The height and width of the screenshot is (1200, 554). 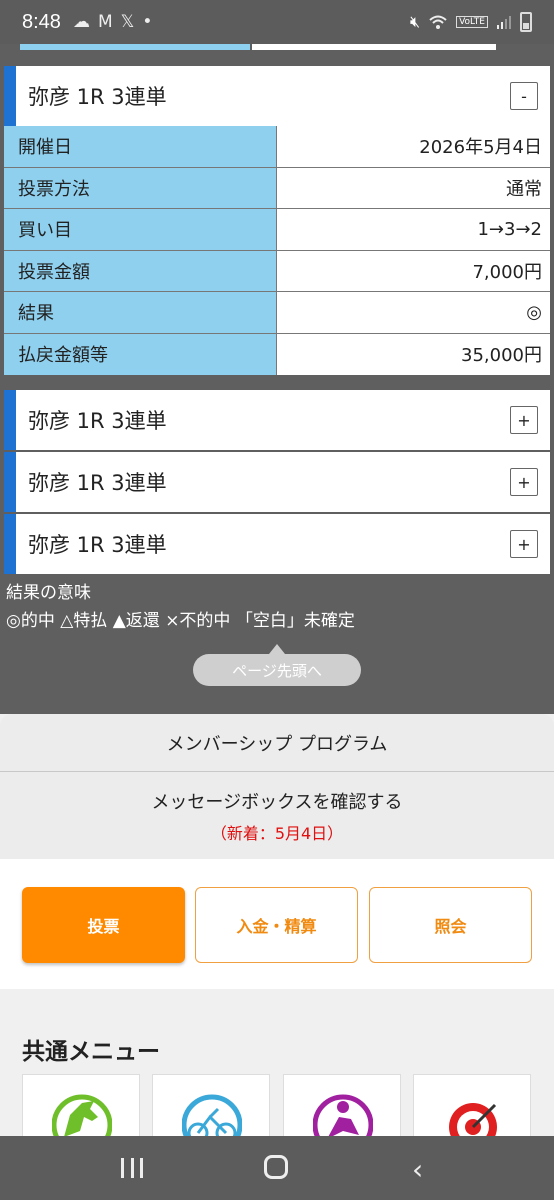 What do you see at coordinates (140, 312) in the screenshot?
I see `row-label: 結果` at bounding box center [140, 312].